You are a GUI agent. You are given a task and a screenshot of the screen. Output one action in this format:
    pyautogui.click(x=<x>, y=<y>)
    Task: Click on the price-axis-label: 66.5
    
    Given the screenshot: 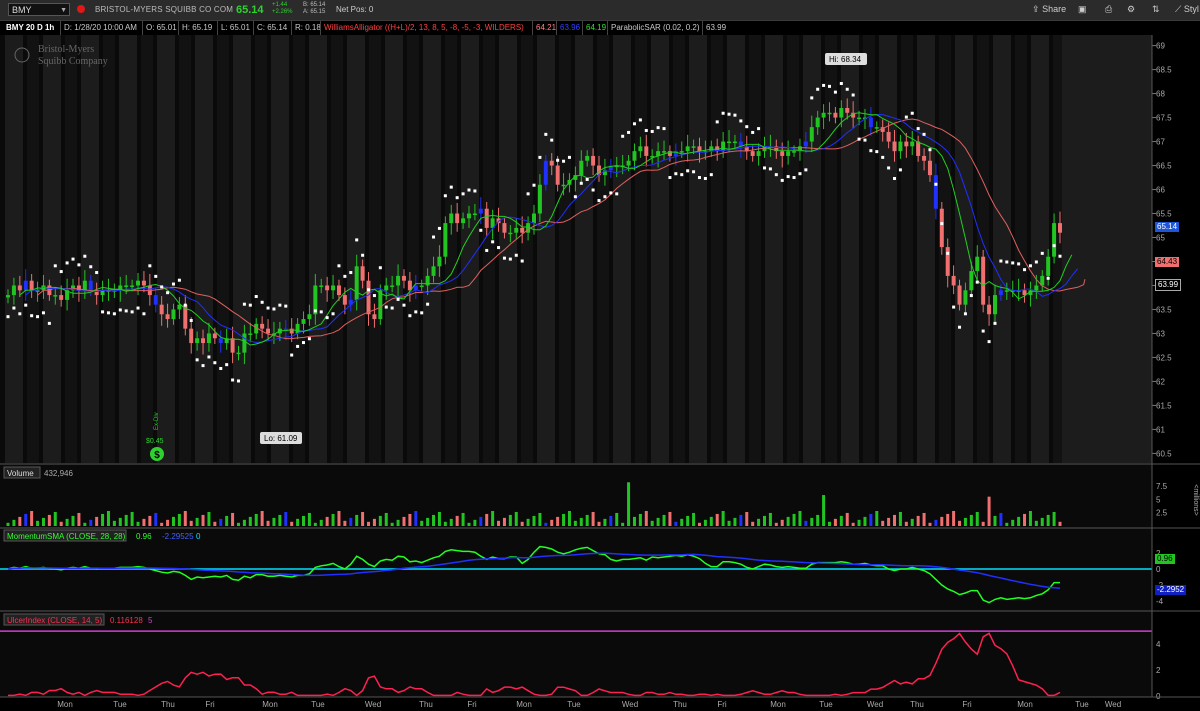 What is the action you would take?
    pyautogui.click(x=1164, y=166)
    